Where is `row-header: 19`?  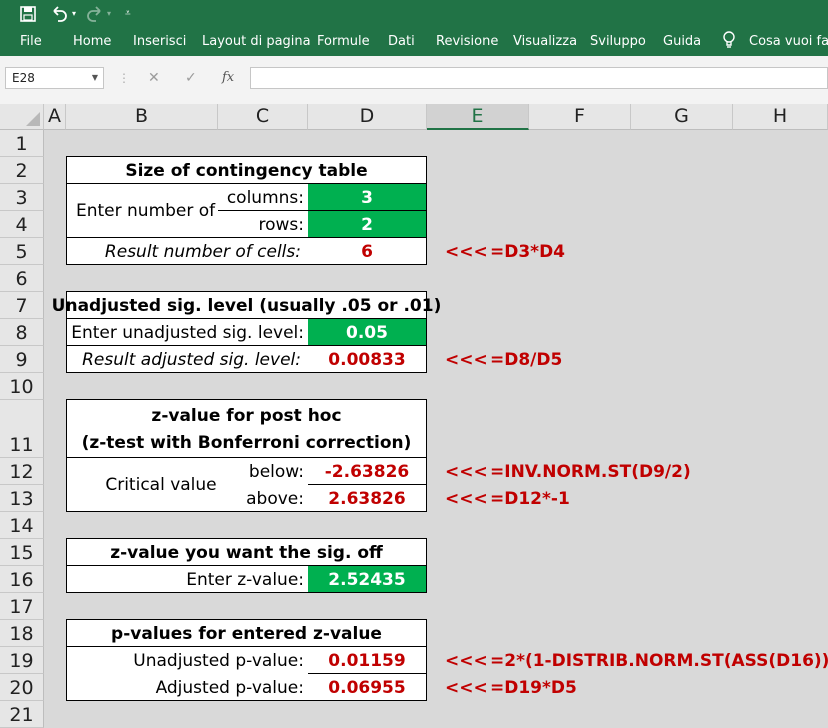 row-header: 19 is located at coordinates (22, 660).